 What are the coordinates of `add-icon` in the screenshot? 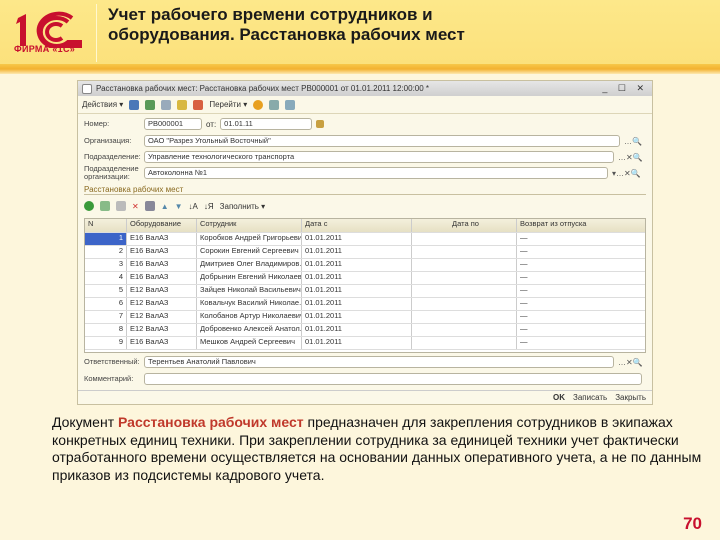 It's located at (89, 206).